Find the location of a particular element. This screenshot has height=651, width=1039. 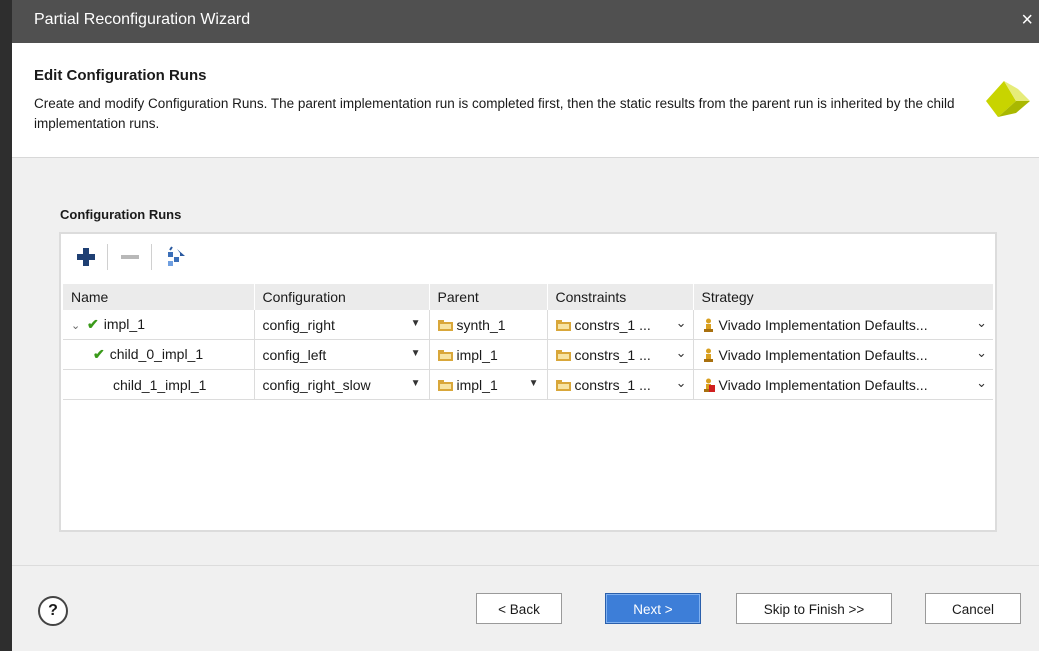

column-header-strategy: Strategy is located at coordinates (843, 297).